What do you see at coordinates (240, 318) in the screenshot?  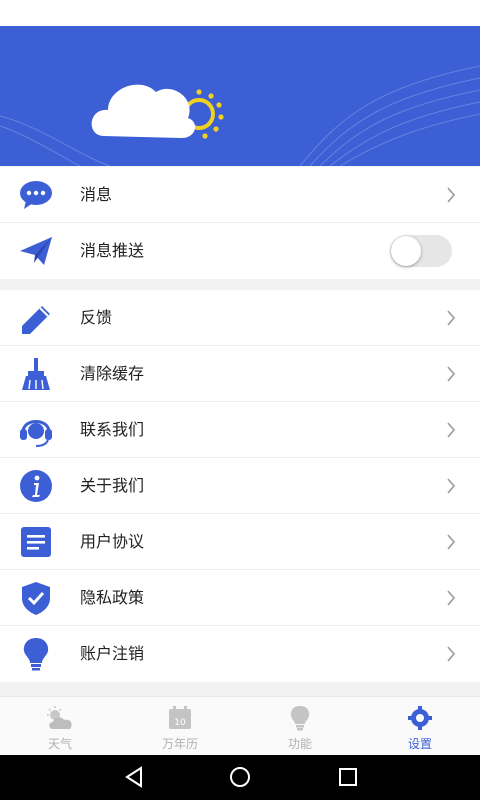 I see `settings-row-feedback: 反馈` at bounding box center [240, 318].